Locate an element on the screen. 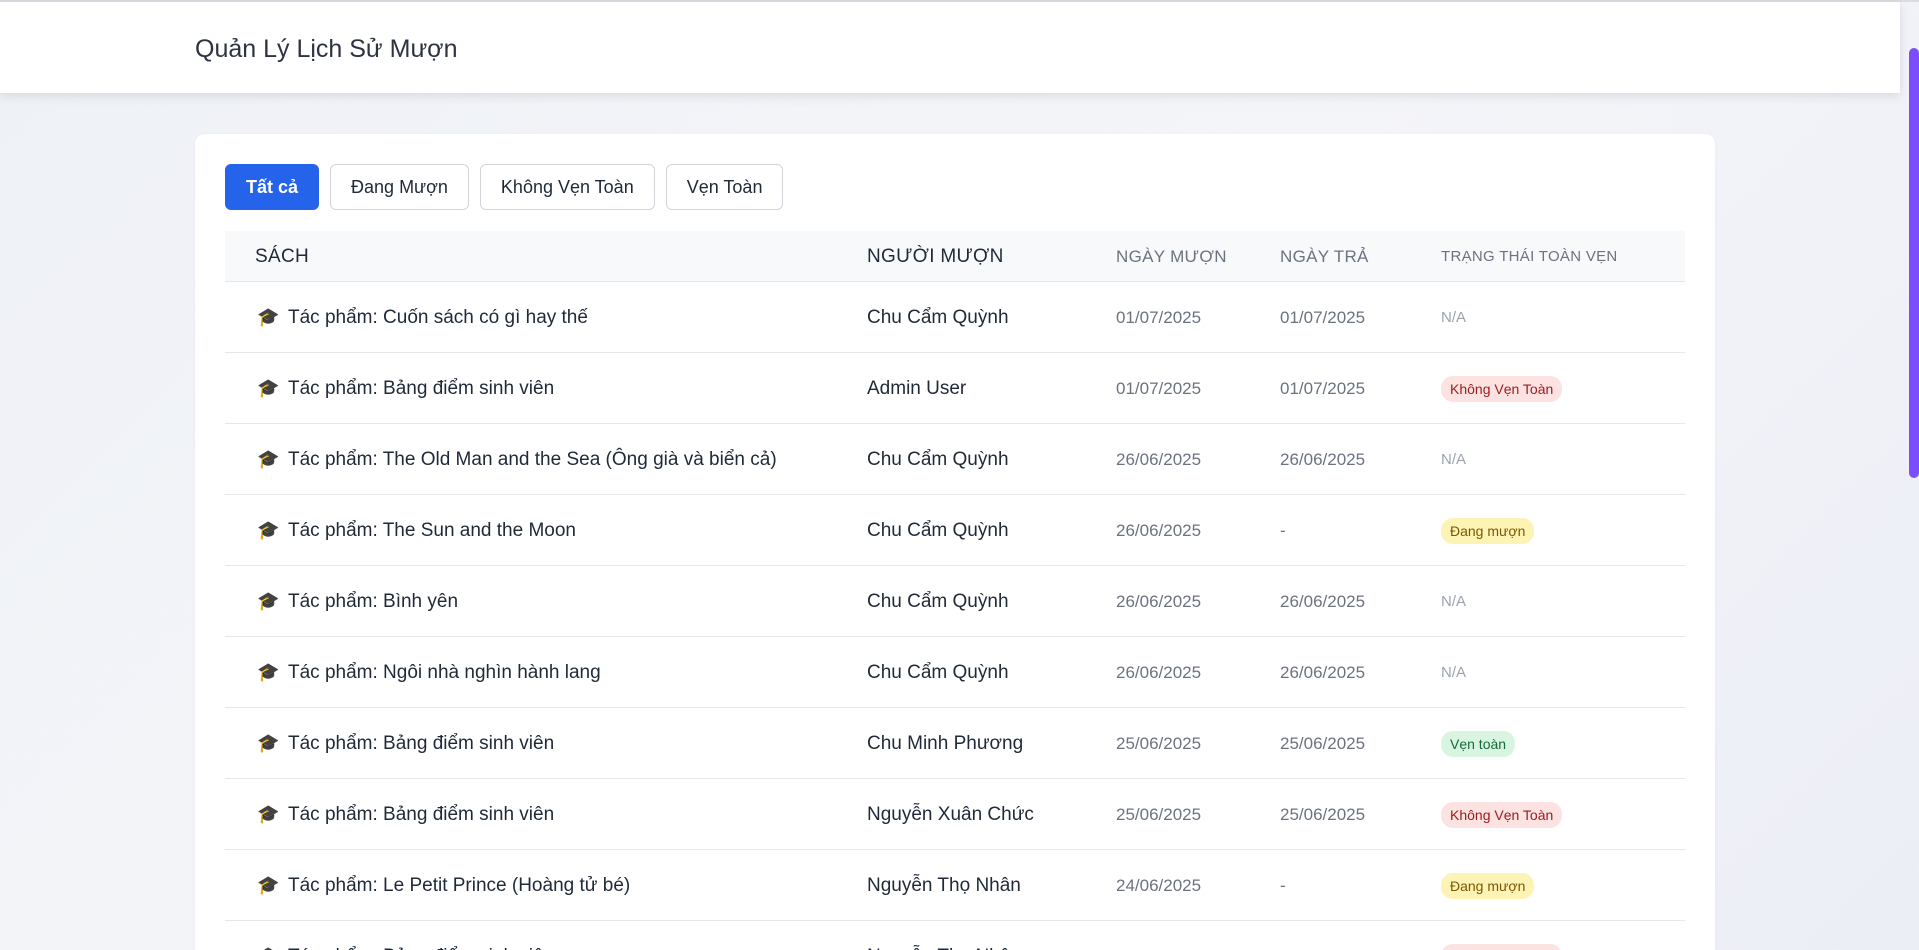  borrower-name: Admin User is located at coordinates (917, 388).